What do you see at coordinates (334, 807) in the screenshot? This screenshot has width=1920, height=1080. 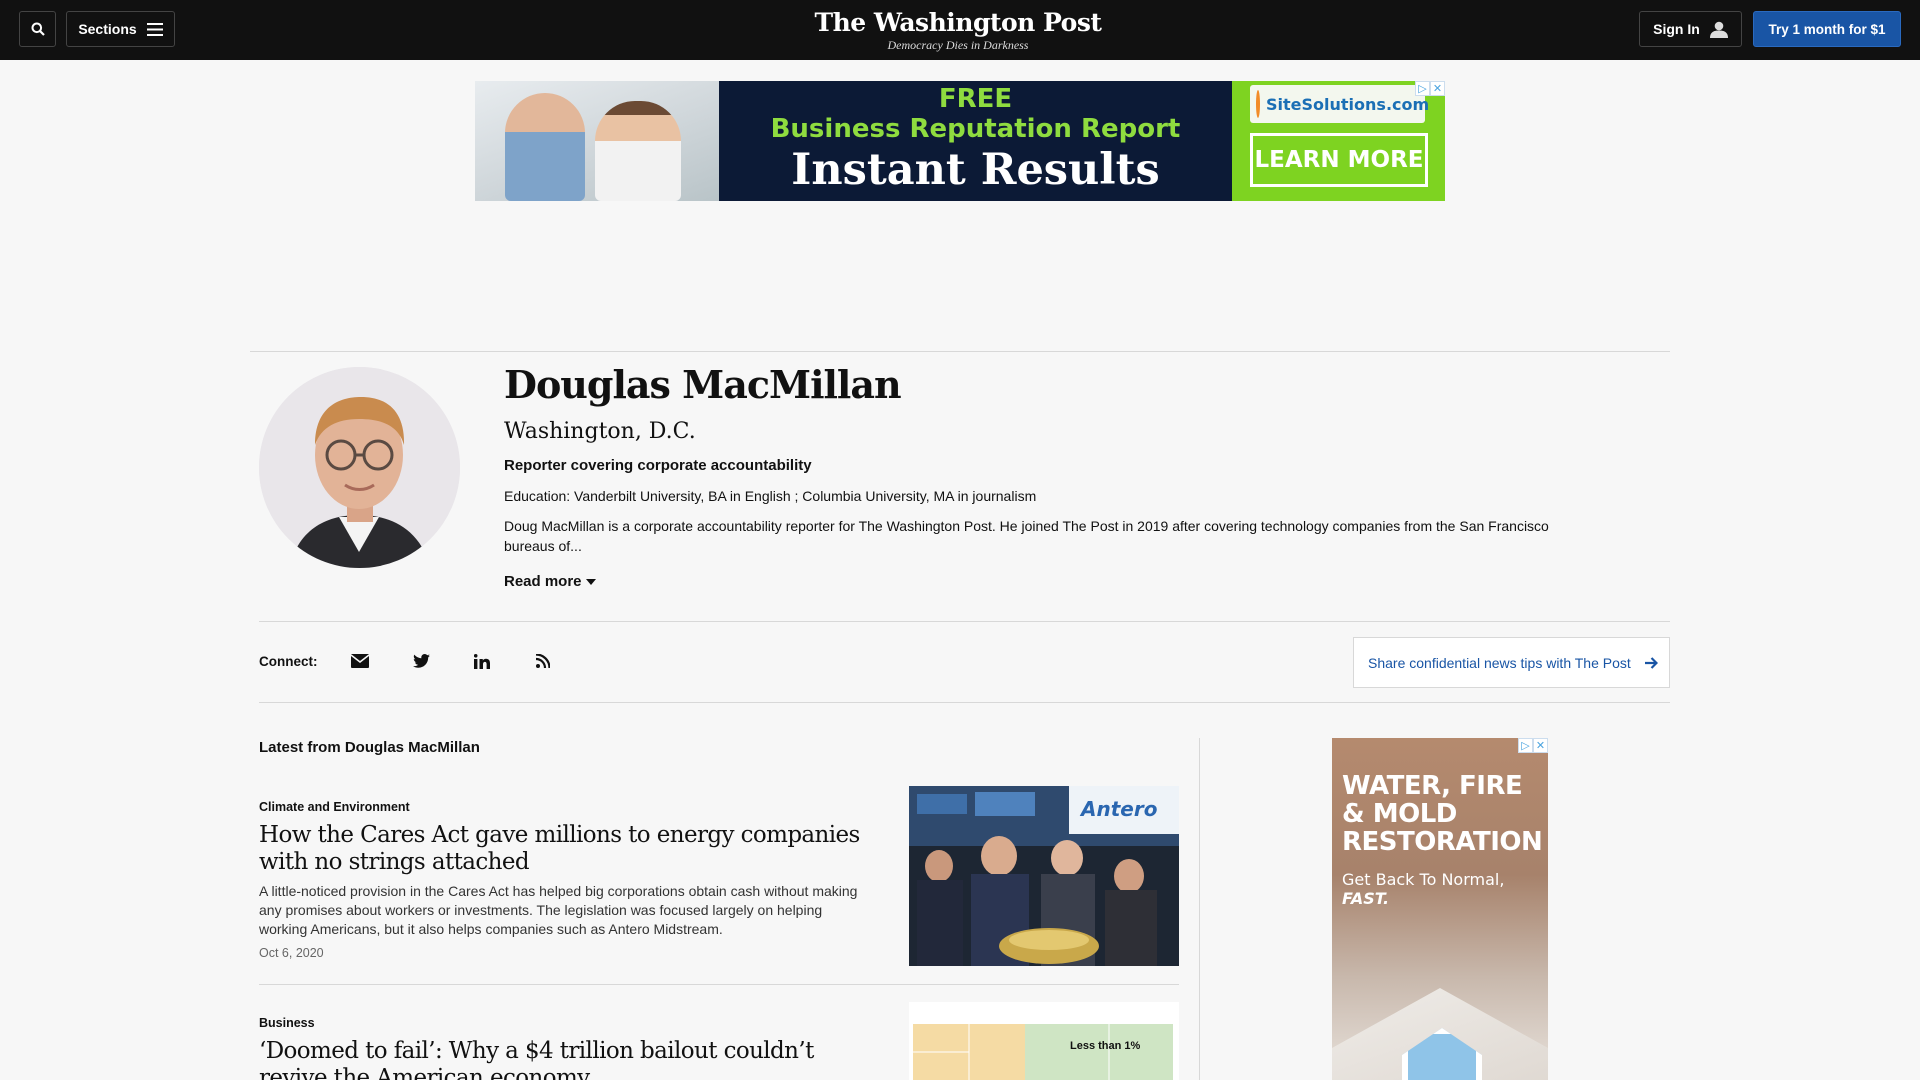 I see `article-kicker: Climate and Environment` at bounding box center [334, 807].